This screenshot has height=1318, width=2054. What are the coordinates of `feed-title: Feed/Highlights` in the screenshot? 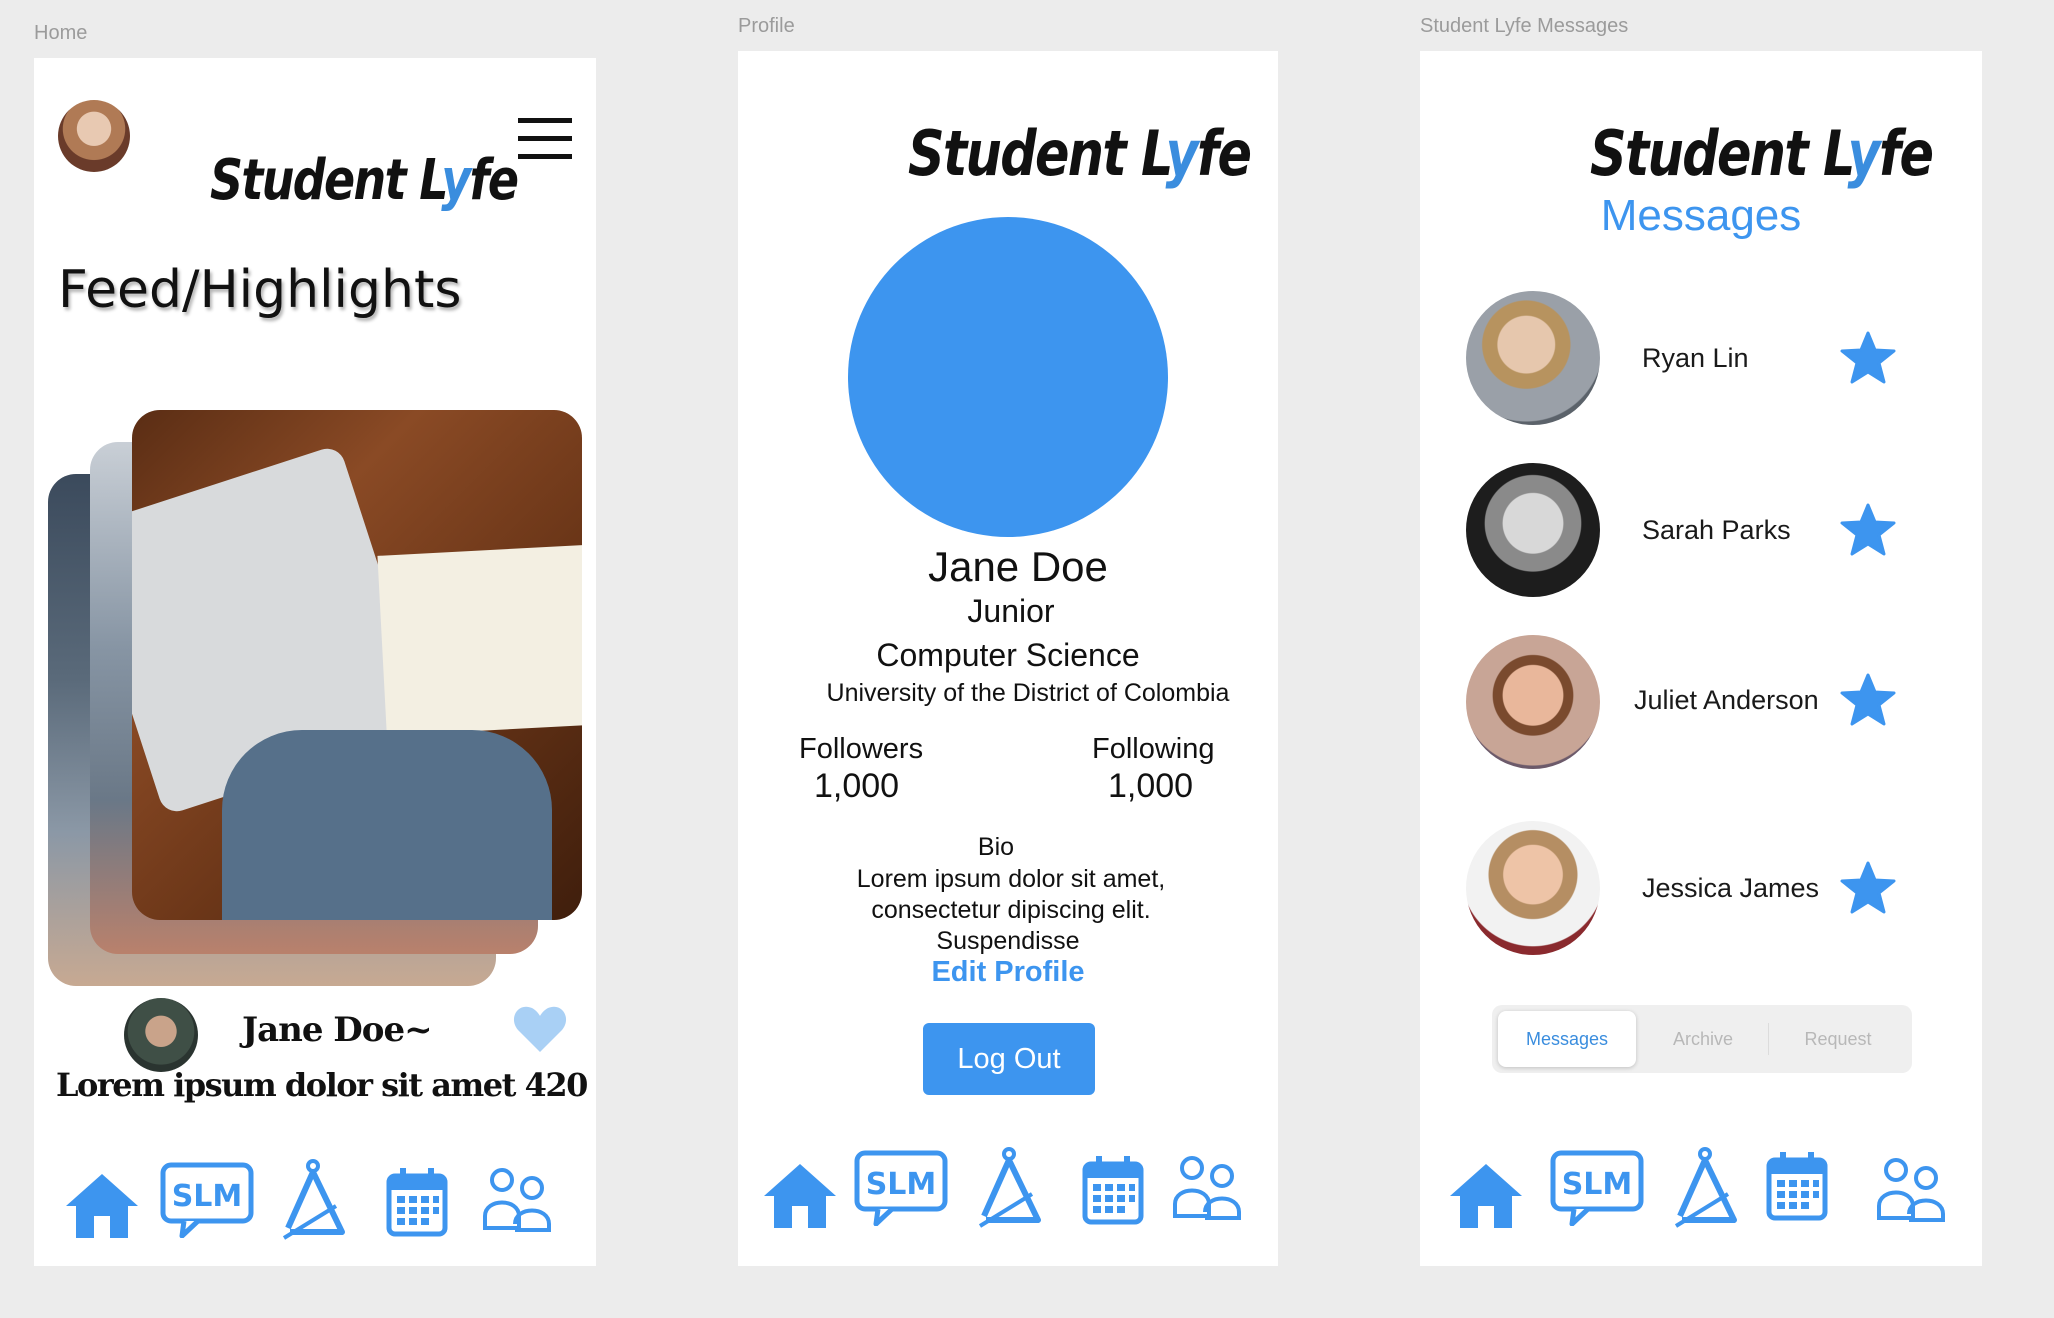 It's located at (260, 290).